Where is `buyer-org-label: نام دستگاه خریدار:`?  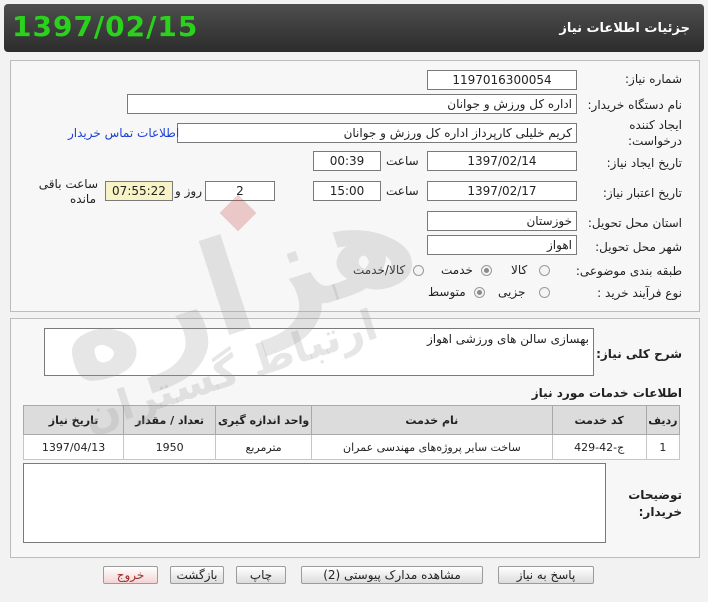 buyer-org-label: نام دستگاه خریدار: is located at coordinates (635, 105).